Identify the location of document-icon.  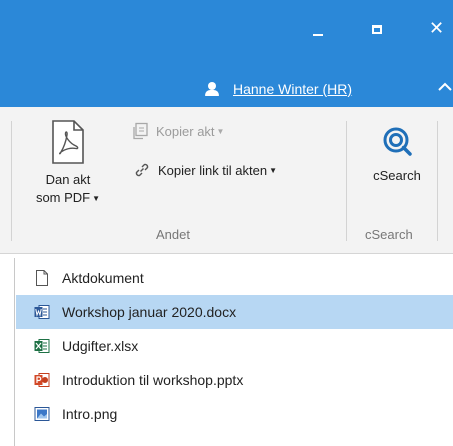
(42, 278).